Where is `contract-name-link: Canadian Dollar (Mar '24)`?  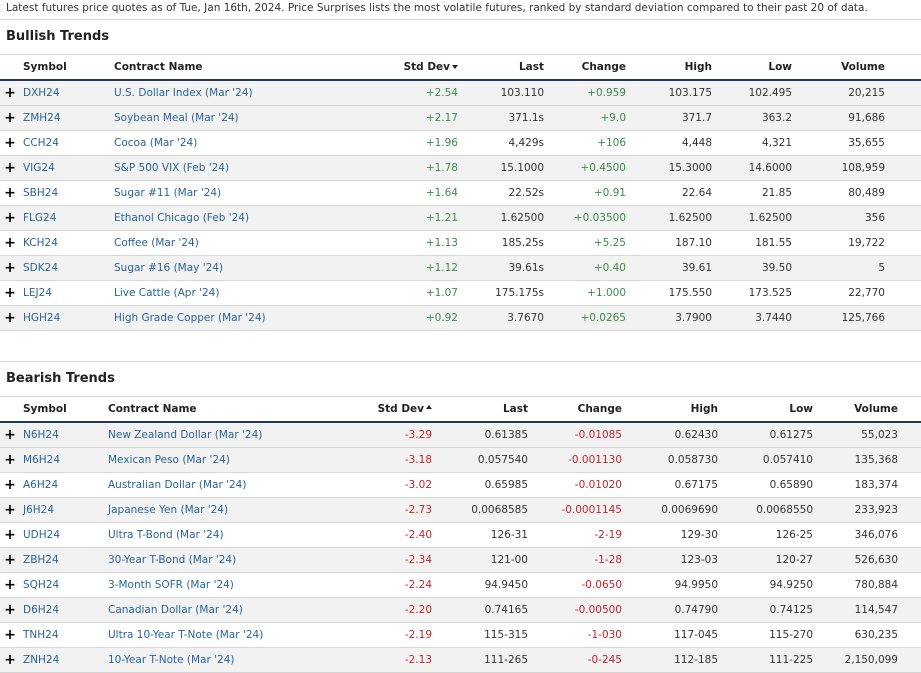
contract-name-link: Canadian Dollar (Mar '24) is located at coordinates (208, 610).